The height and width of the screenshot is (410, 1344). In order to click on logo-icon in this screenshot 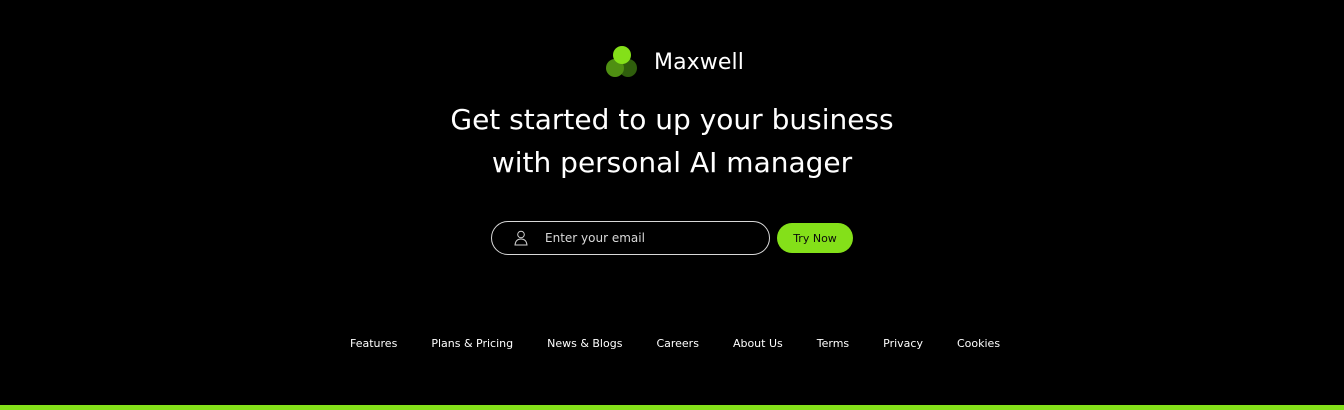, I will do `click(622, 62)`.